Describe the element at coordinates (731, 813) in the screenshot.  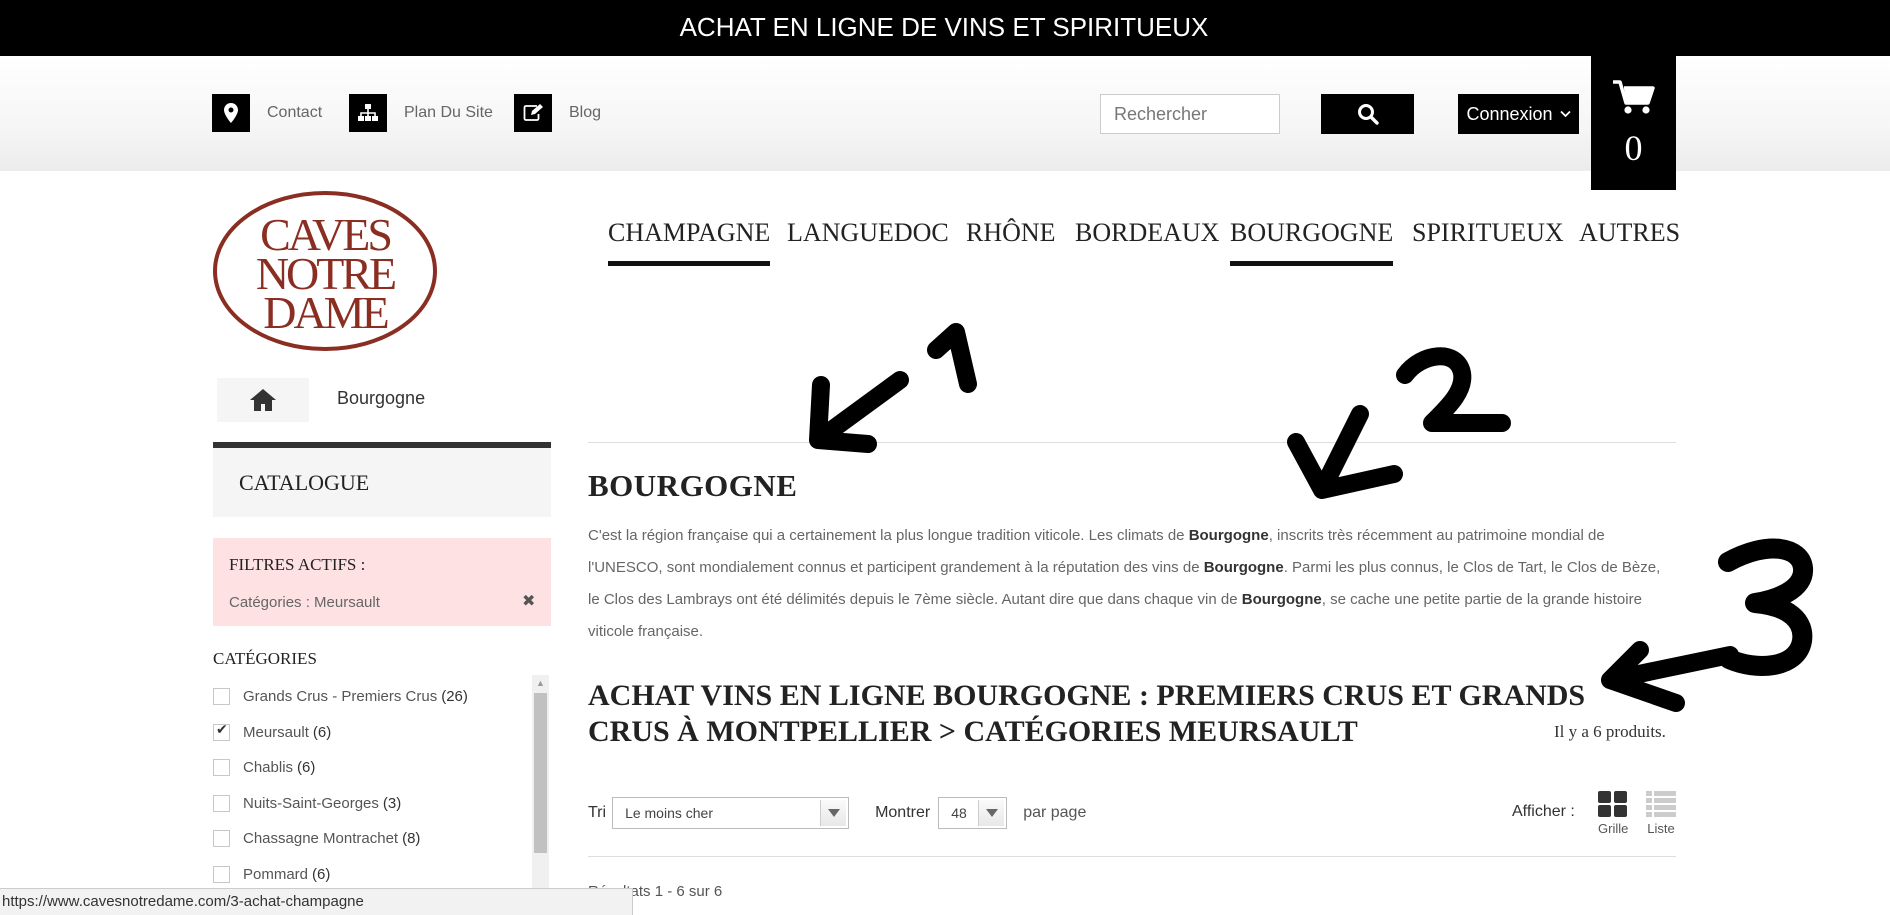
I see `sort-select: Le moins cher` at that location.